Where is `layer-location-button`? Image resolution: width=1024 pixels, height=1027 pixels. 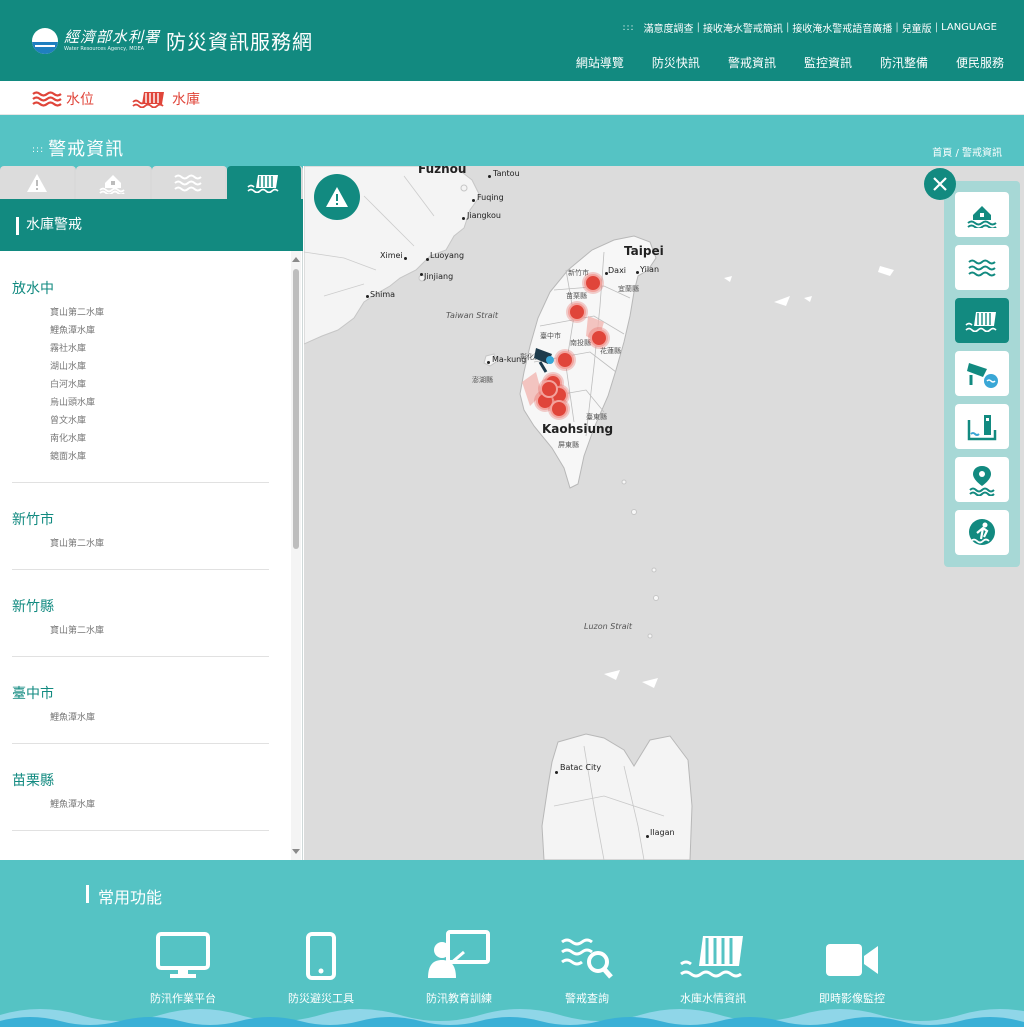
layer-location-button is located at coordinates (982, 479).